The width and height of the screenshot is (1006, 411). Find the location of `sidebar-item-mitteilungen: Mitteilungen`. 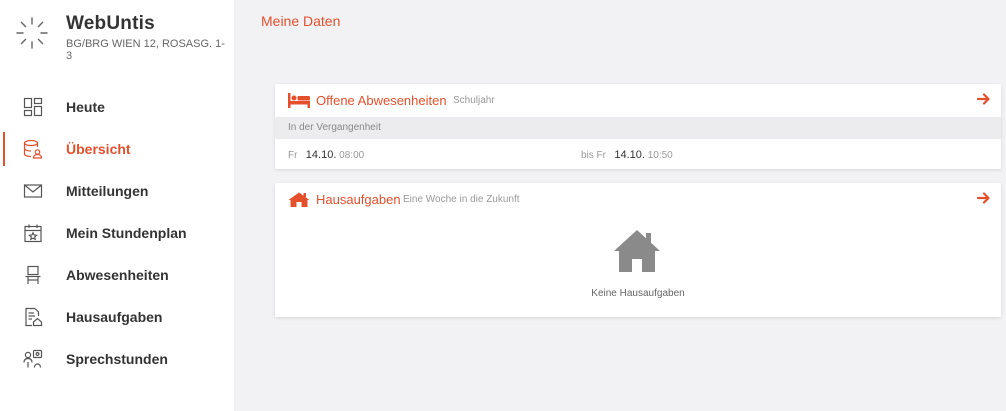

sidebar-item-mitteilungen: Mitteilungen is located at coordinates (117, 191).